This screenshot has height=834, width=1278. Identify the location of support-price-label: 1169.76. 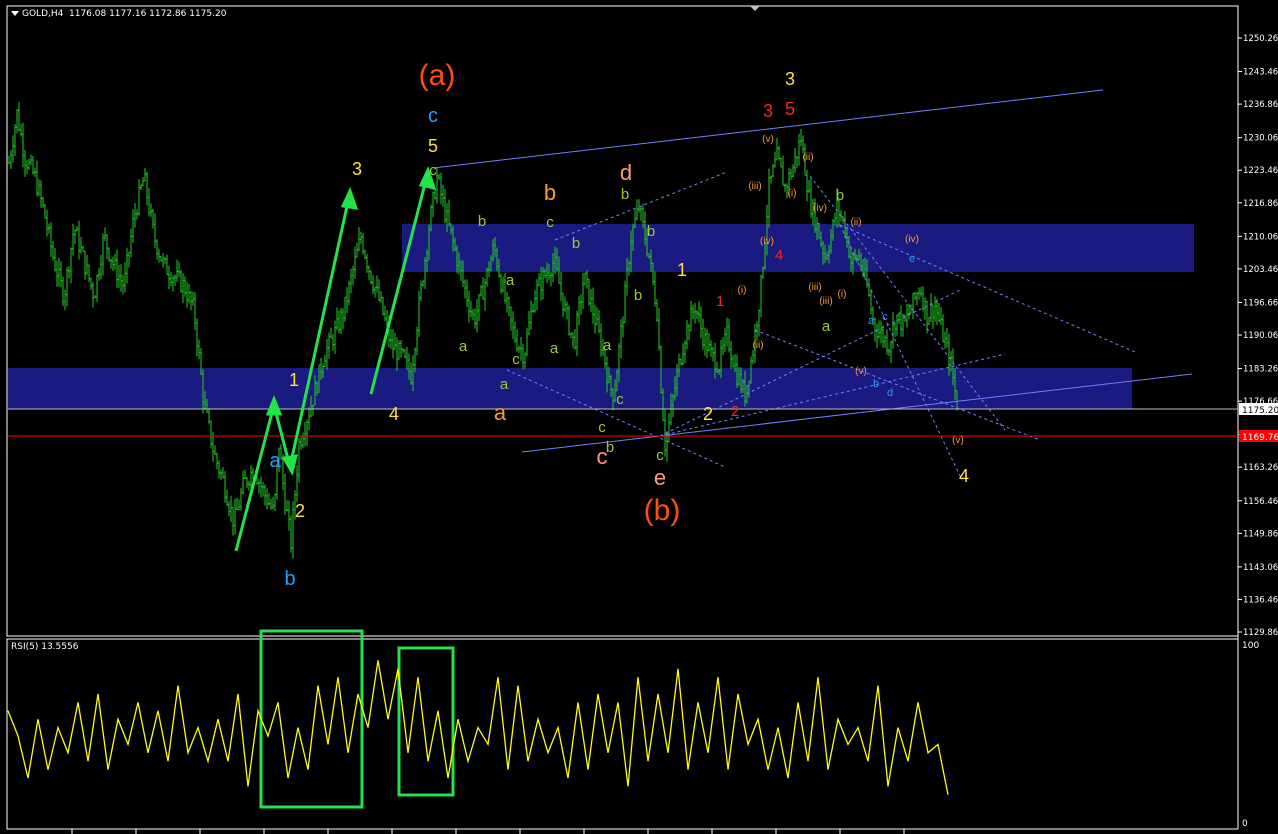
(1260, 438).